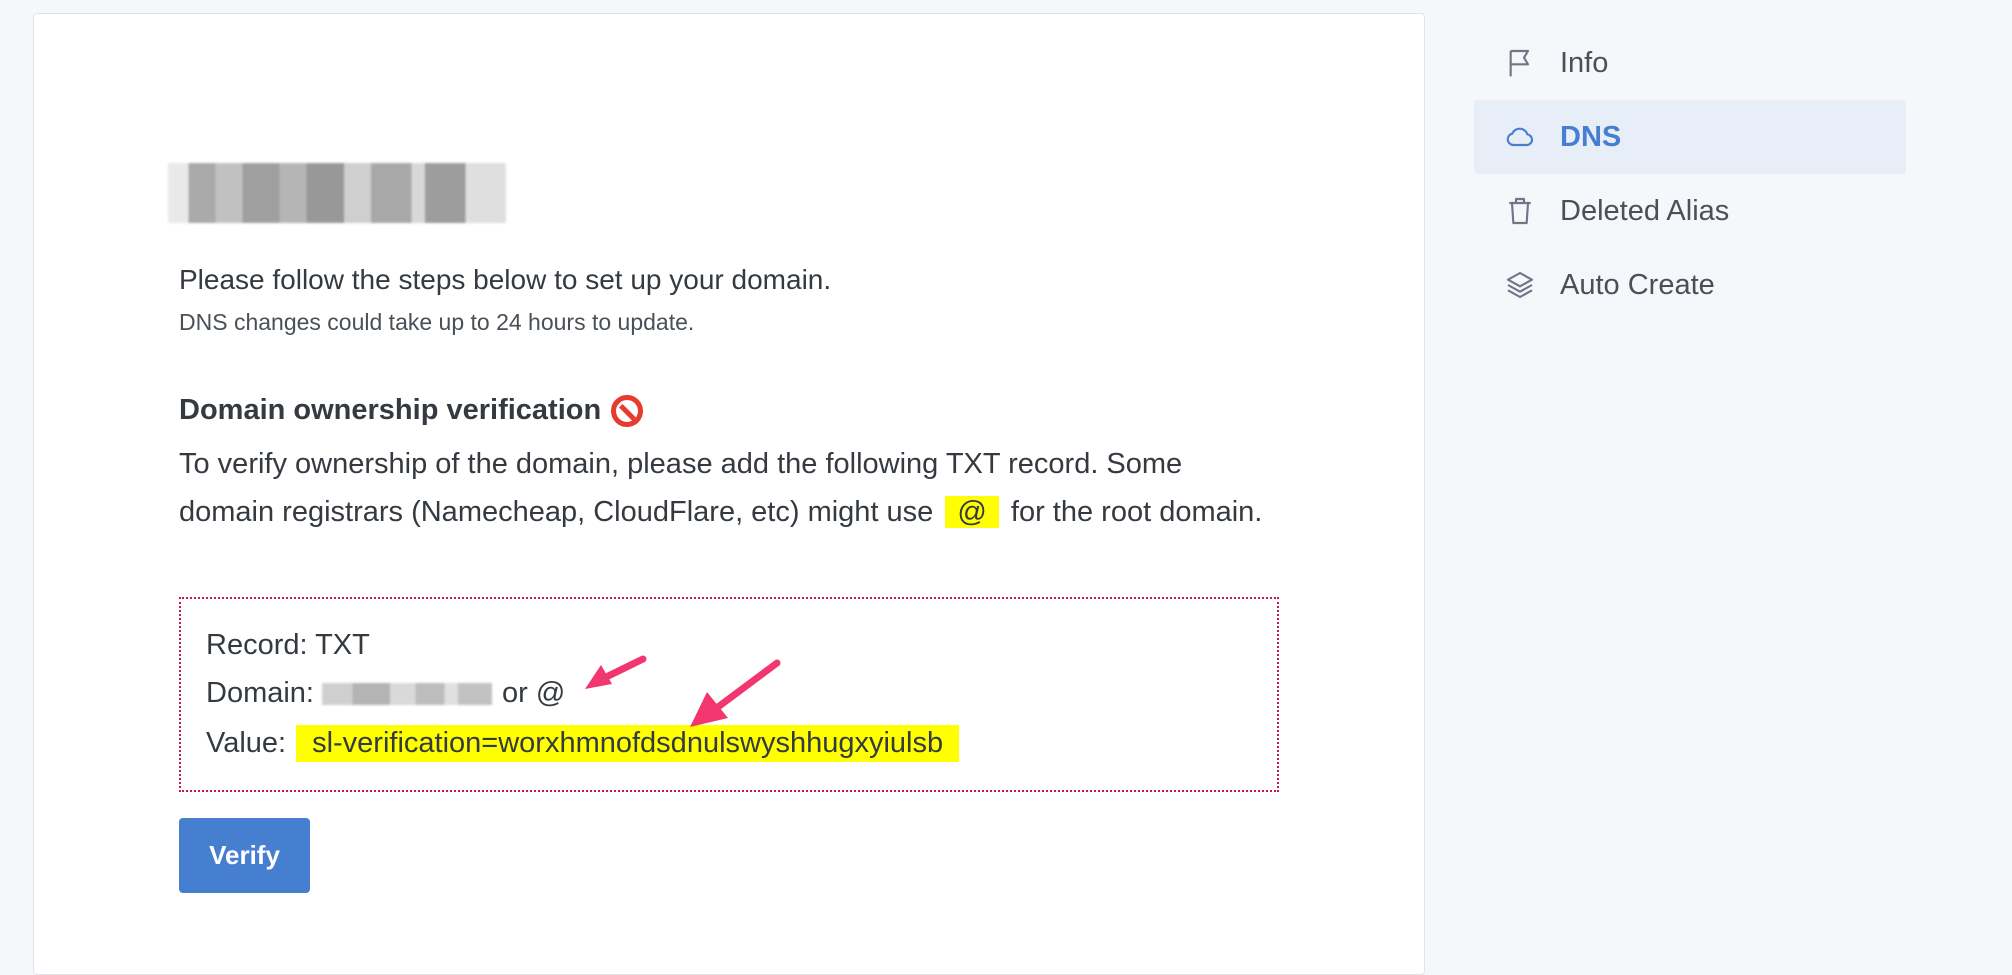 The image size is (2012, 975). What do you see at coordinates (1645, 210) in the screenshot?
I see `sidebar-item-label: Deleted Alias` at bounding box center [1645, 210].